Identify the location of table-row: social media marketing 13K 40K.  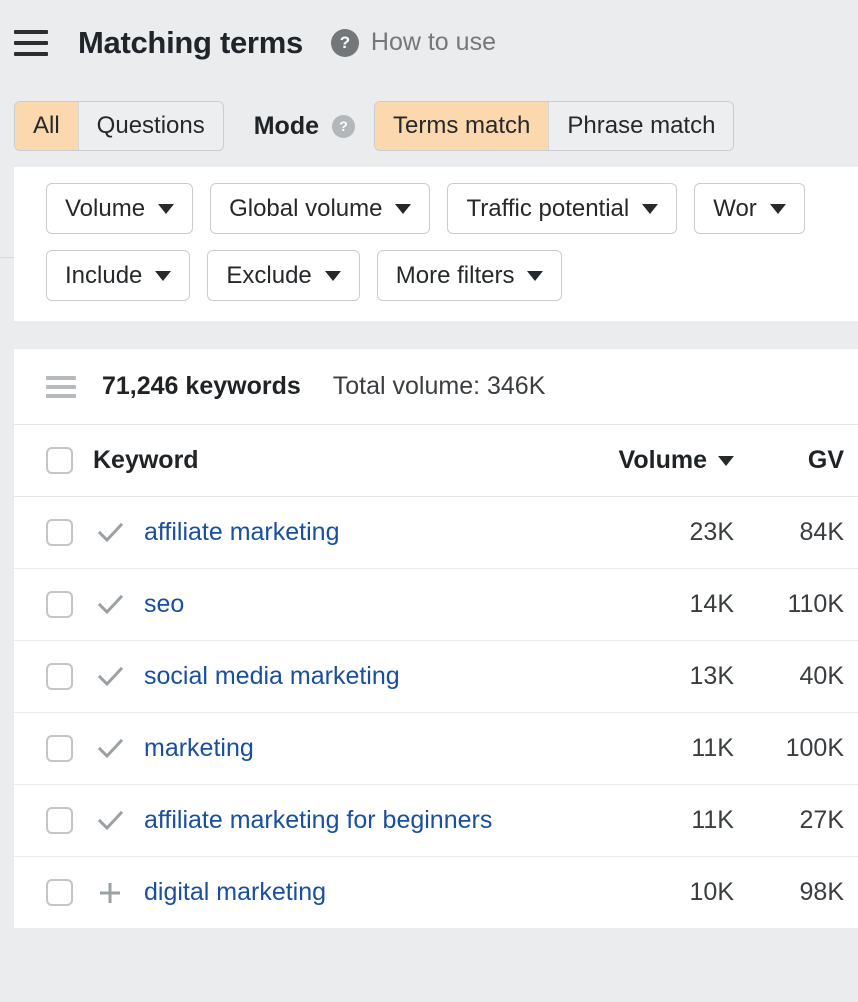
(436, 677).